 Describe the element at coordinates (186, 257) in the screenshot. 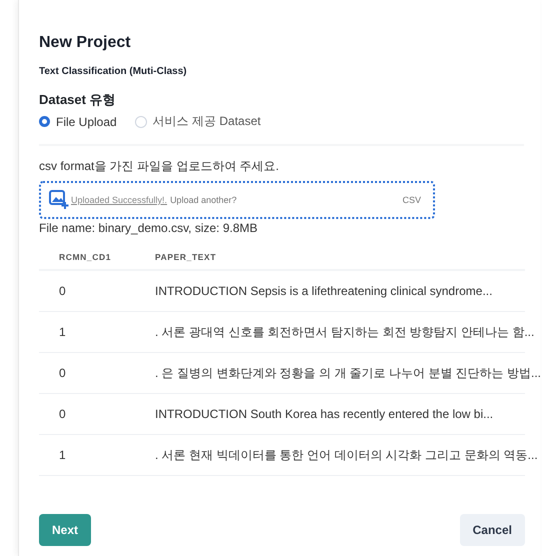

I see `column-header: PAPER_TEXT` at that location.